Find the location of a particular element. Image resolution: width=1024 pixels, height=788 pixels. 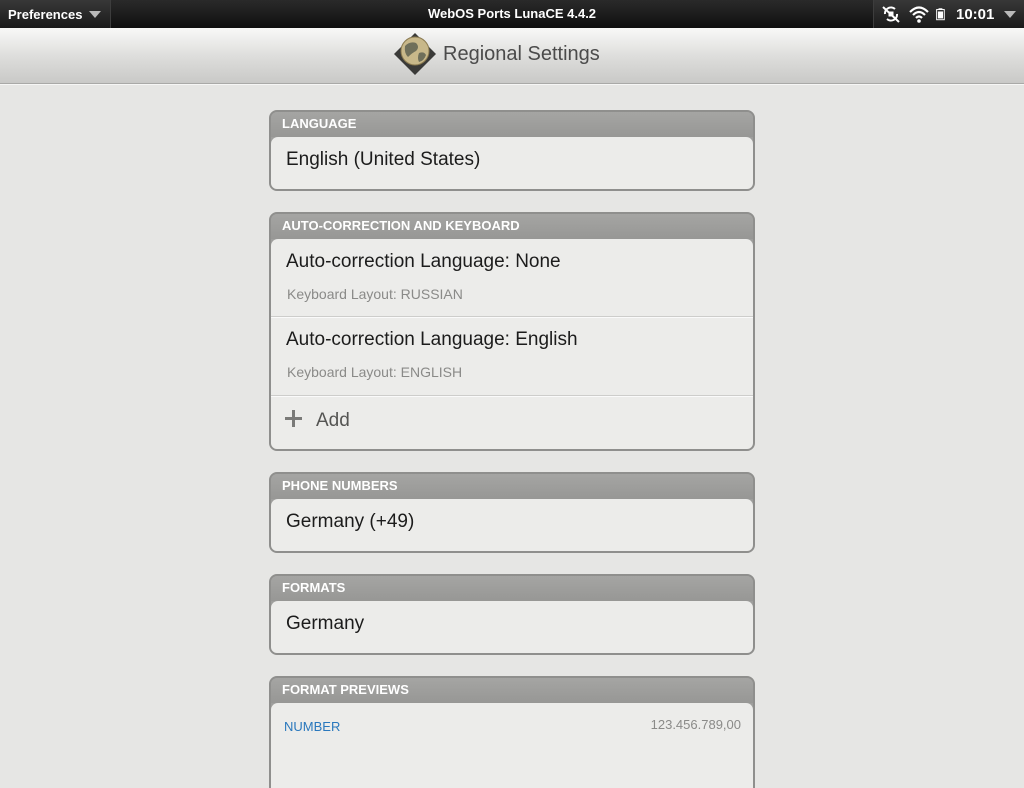

rotation-lock-icon is located at coordinates (891, 14).